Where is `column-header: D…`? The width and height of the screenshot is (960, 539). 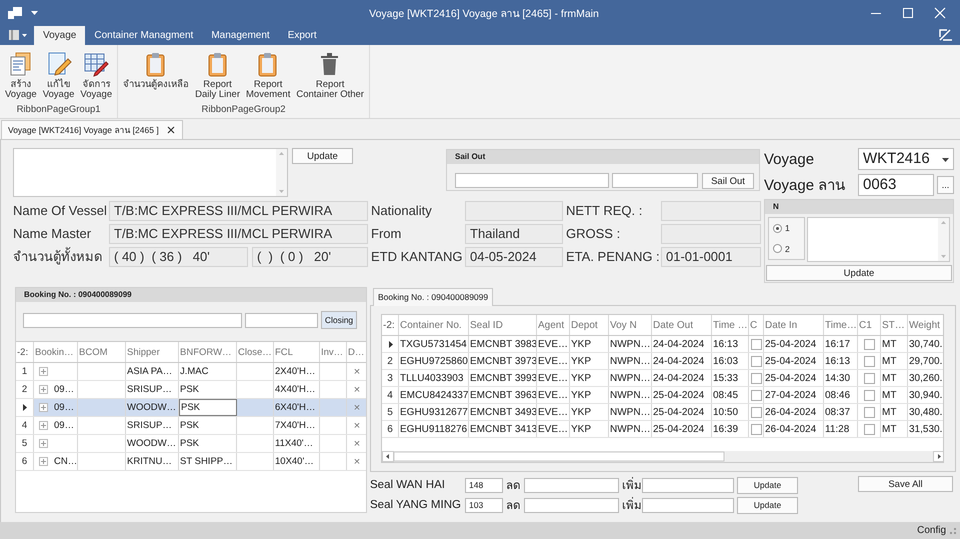 column-header: D… is located at coordinates (356, 352).